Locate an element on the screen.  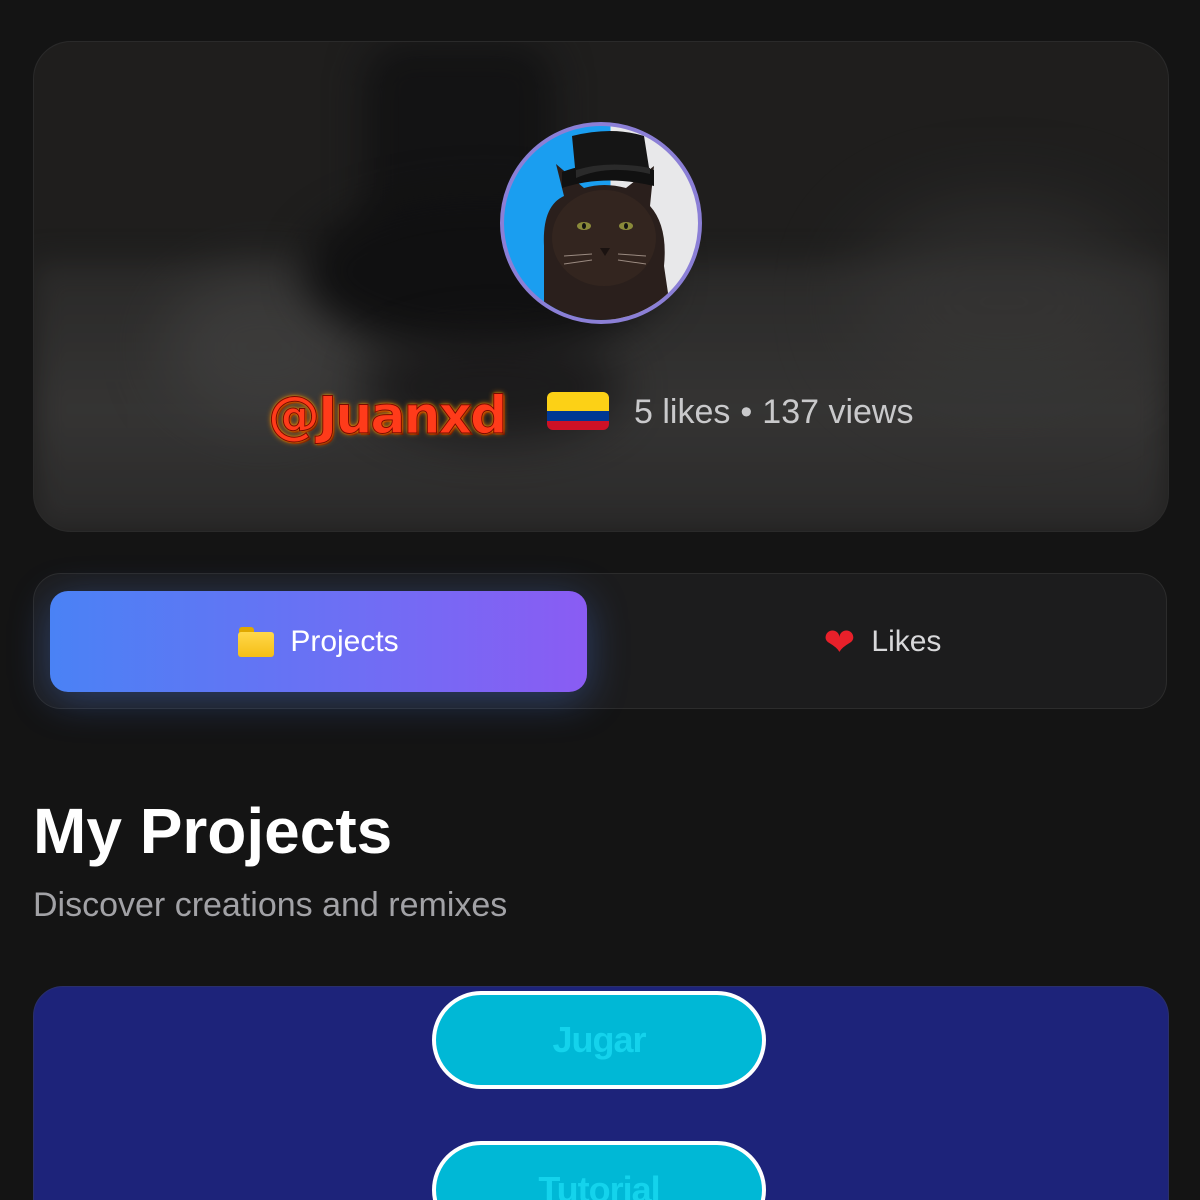
colombia-flag-icon is located at coordinates (578, 411).